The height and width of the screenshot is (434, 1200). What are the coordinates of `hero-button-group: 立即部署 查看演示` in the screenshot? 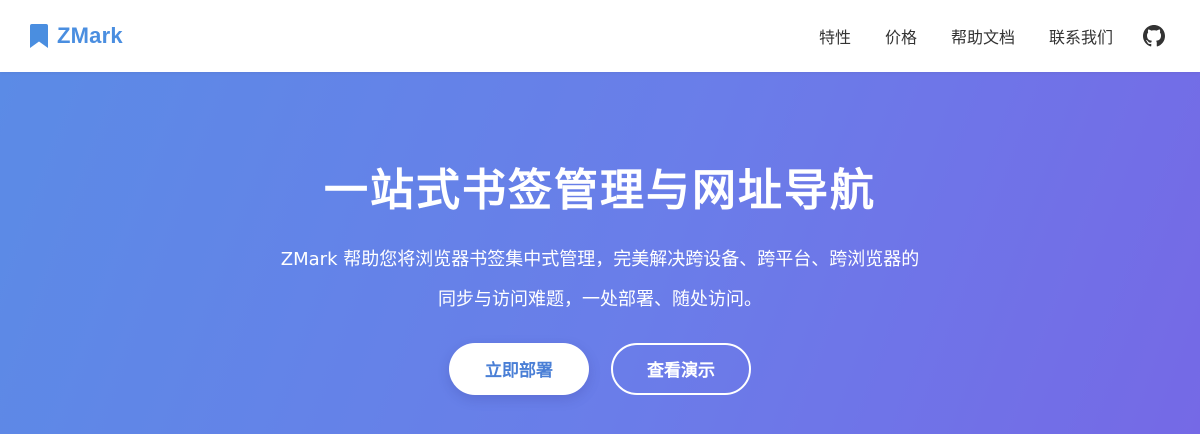 It's located at (600, 368).